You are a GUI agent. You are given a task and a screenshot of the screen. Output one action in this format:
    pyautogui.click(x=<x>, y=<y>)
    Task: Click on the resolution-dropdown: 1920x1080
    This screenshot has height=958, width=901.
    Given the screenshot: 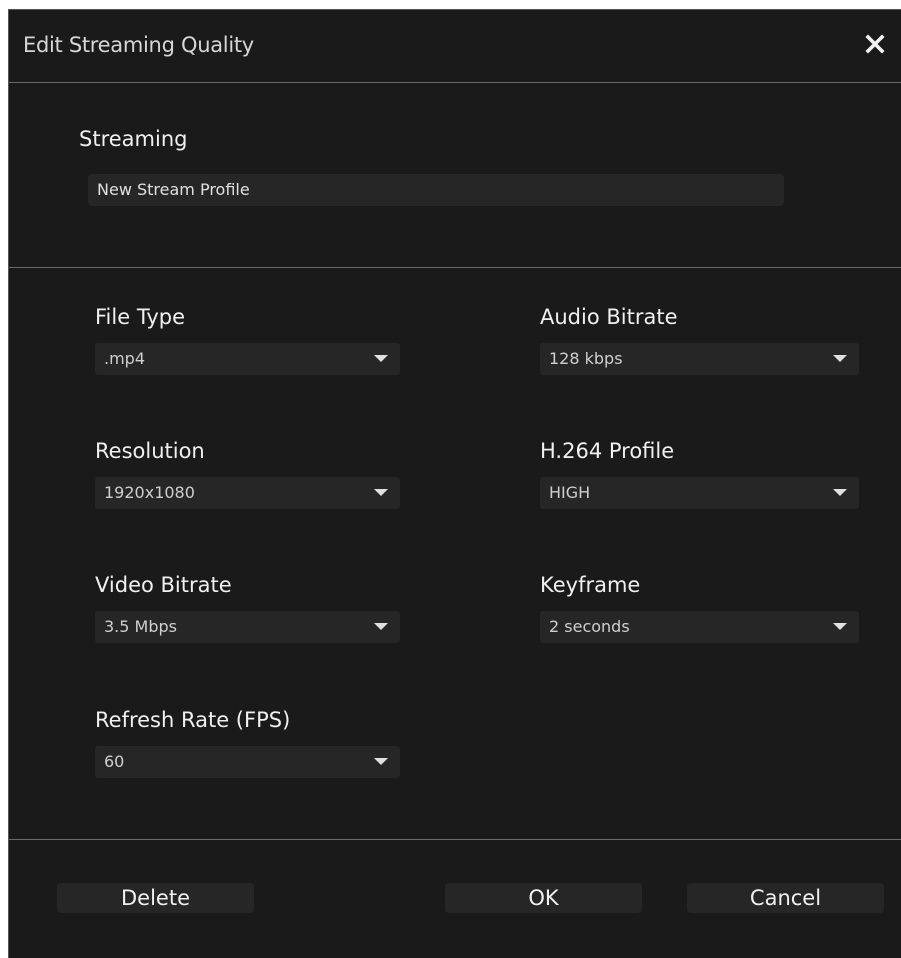 What is the action you would take?
    pyautogui.click(x=247, y=493)
    